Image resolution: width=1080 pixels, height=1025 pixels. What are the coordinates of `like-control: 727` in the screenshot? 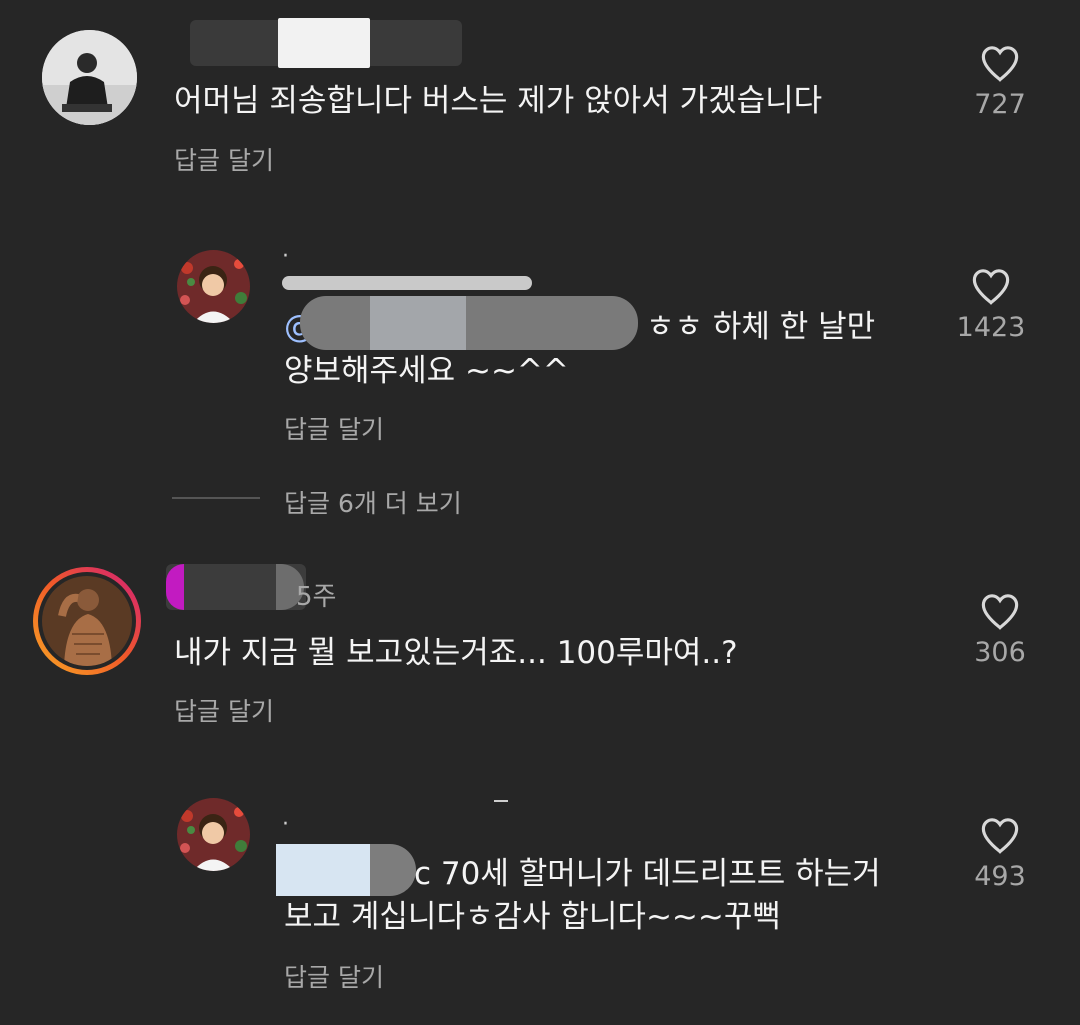 It's located at (1000, 81).